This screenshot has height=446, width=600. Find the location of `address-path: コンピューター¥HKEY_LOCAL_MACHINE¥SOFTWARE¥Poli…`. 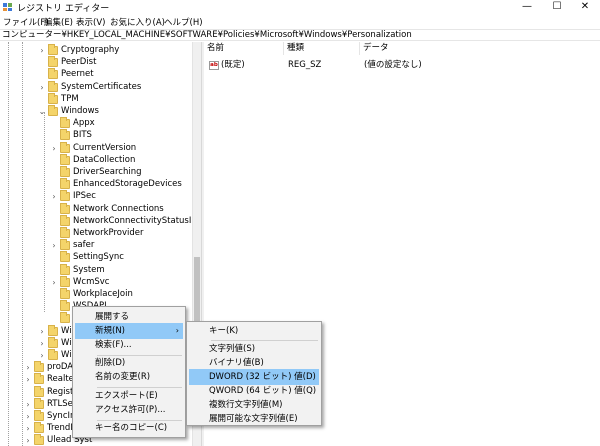

address-path: コンピューター¥HKEY_LOCAL_MACHINE¥SOFTWARE¥Poli… is located at coordinates (207, 35).